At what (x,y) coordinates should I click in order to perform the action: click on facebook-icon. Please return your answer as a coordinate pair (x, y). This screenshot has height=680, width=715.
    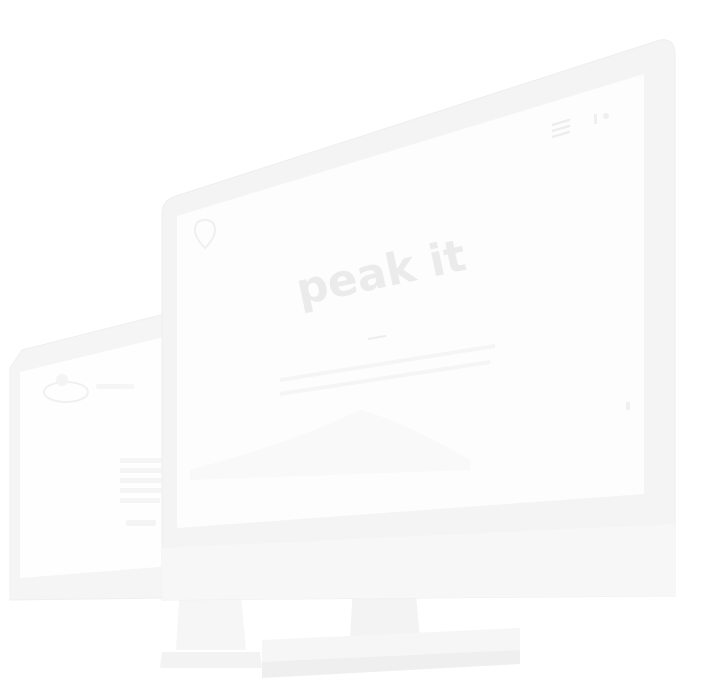
    Looking at the image, I should click on (595, 119).